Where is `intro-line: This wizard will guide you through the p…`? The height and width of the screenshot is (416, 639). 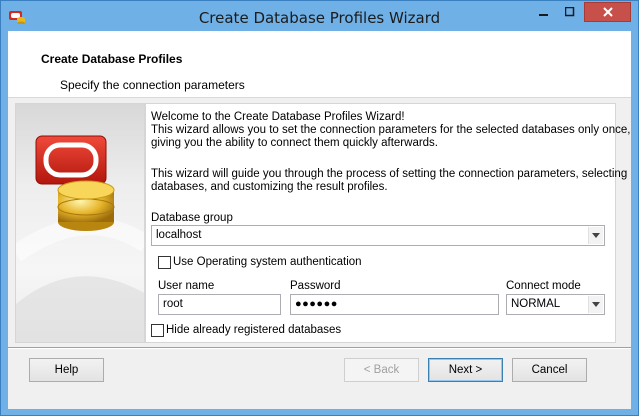
intro-line: This wizard will guide you through the p… is located at coordinates (389, 174).